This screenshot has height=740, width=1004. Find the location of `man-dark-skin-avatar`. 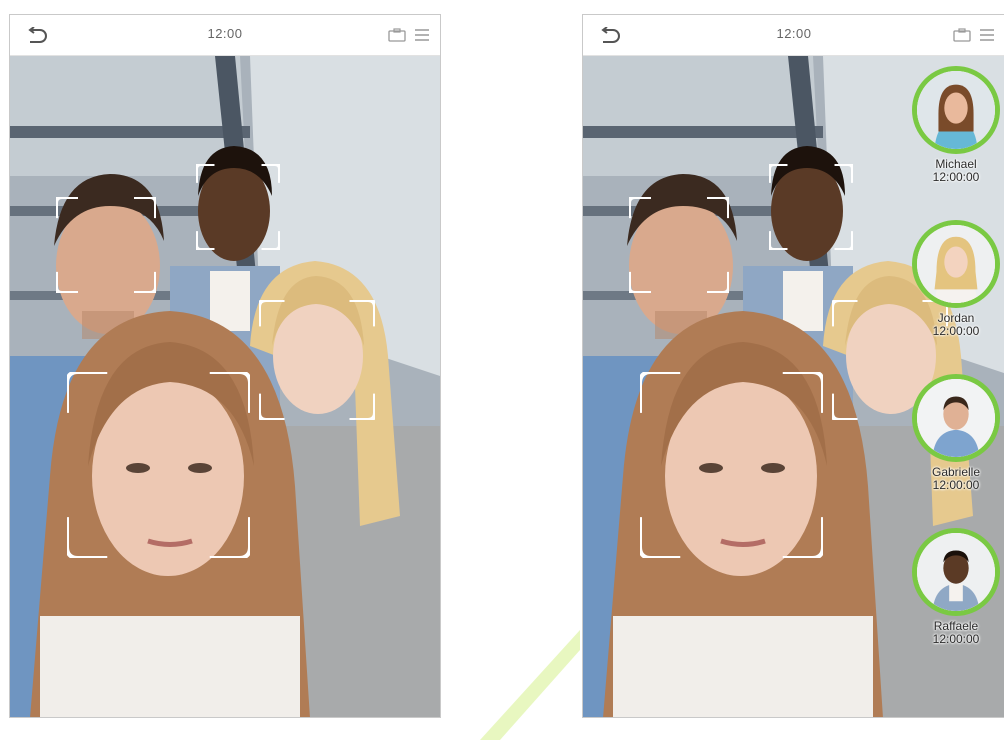

man-dark-skin-avatar is located at coordinates (956, 572).